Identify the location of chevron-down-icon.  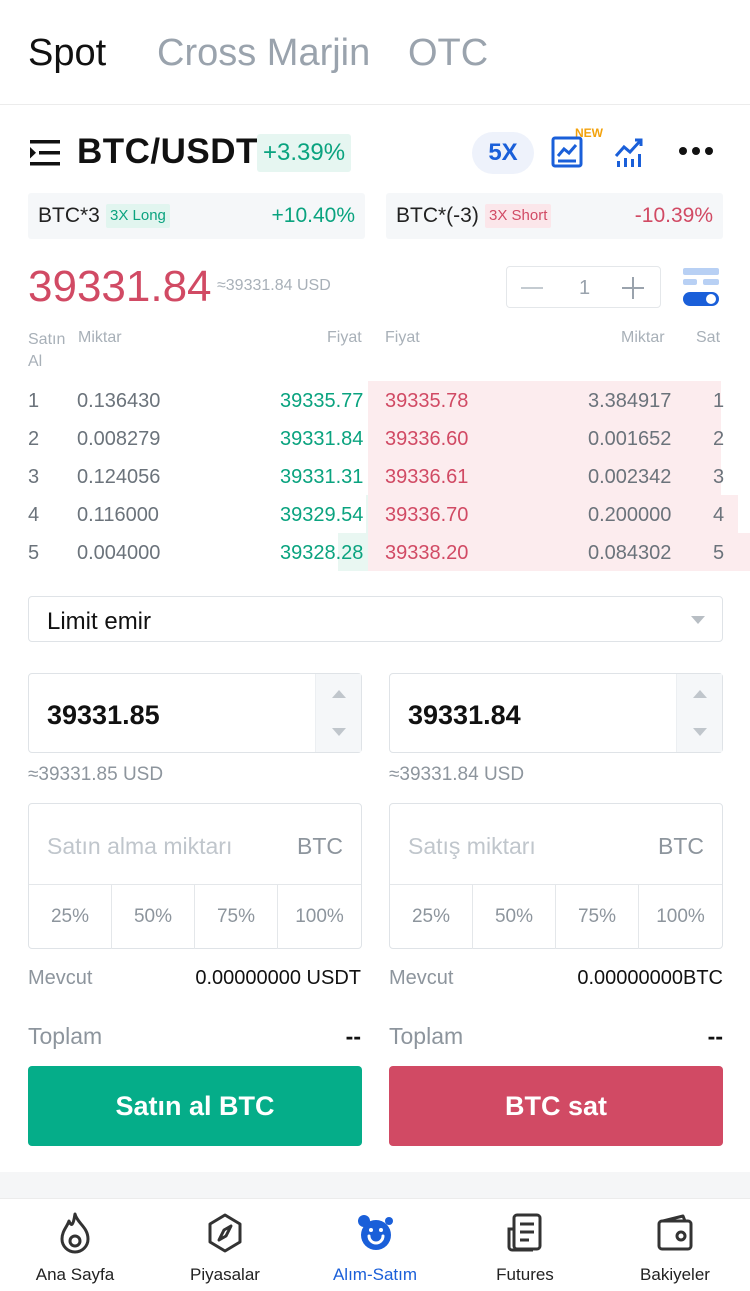
(698, 620).